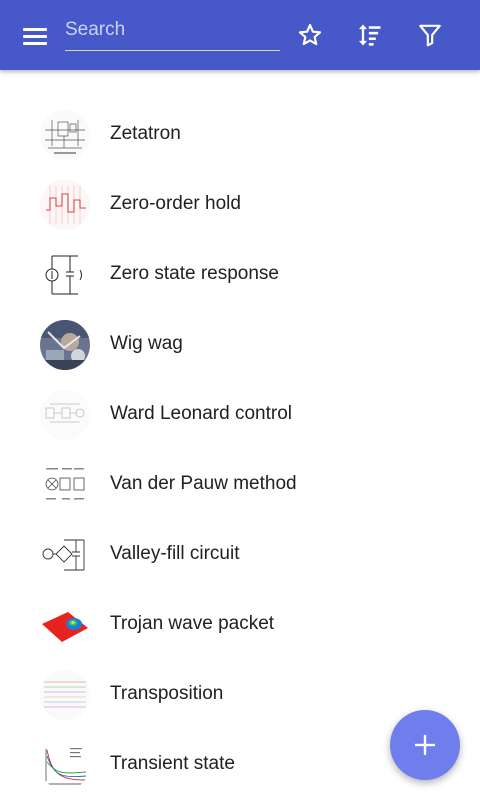 This screenshot has width=480, height=800. I want to click on list-item-label: Ward Leonard control, so click(201, 413).